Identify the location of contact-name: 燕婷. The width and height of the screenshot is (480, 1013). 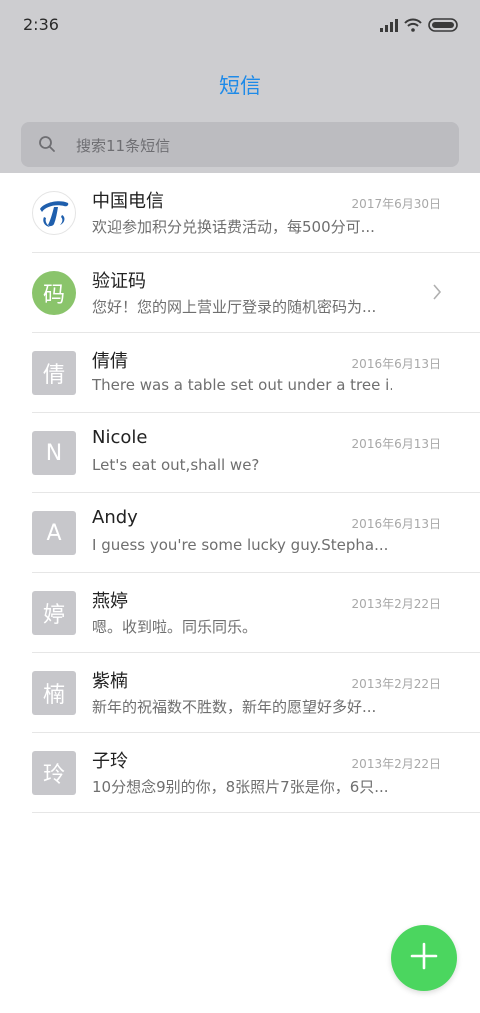
(110, 601).